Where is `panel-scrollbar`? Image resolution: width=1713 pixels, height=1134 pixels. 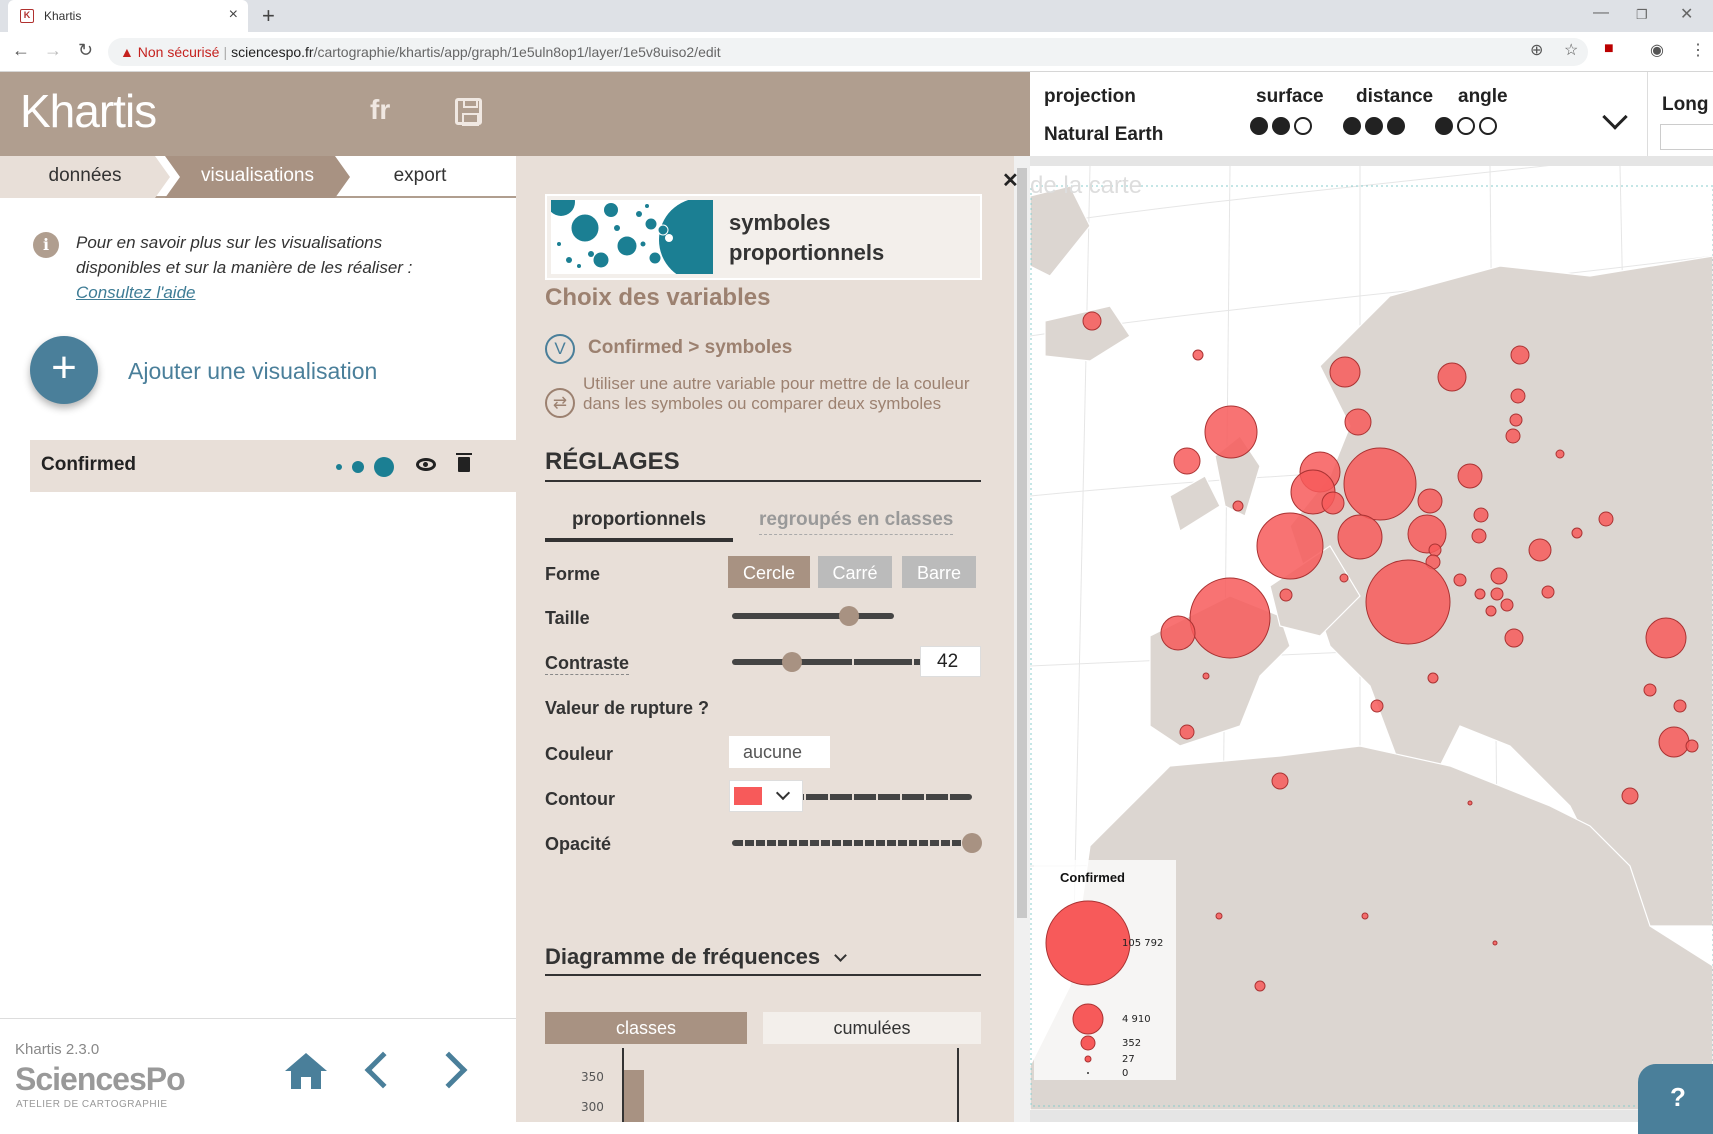
panel-scrollbar is located at coordinates (1022, 639).